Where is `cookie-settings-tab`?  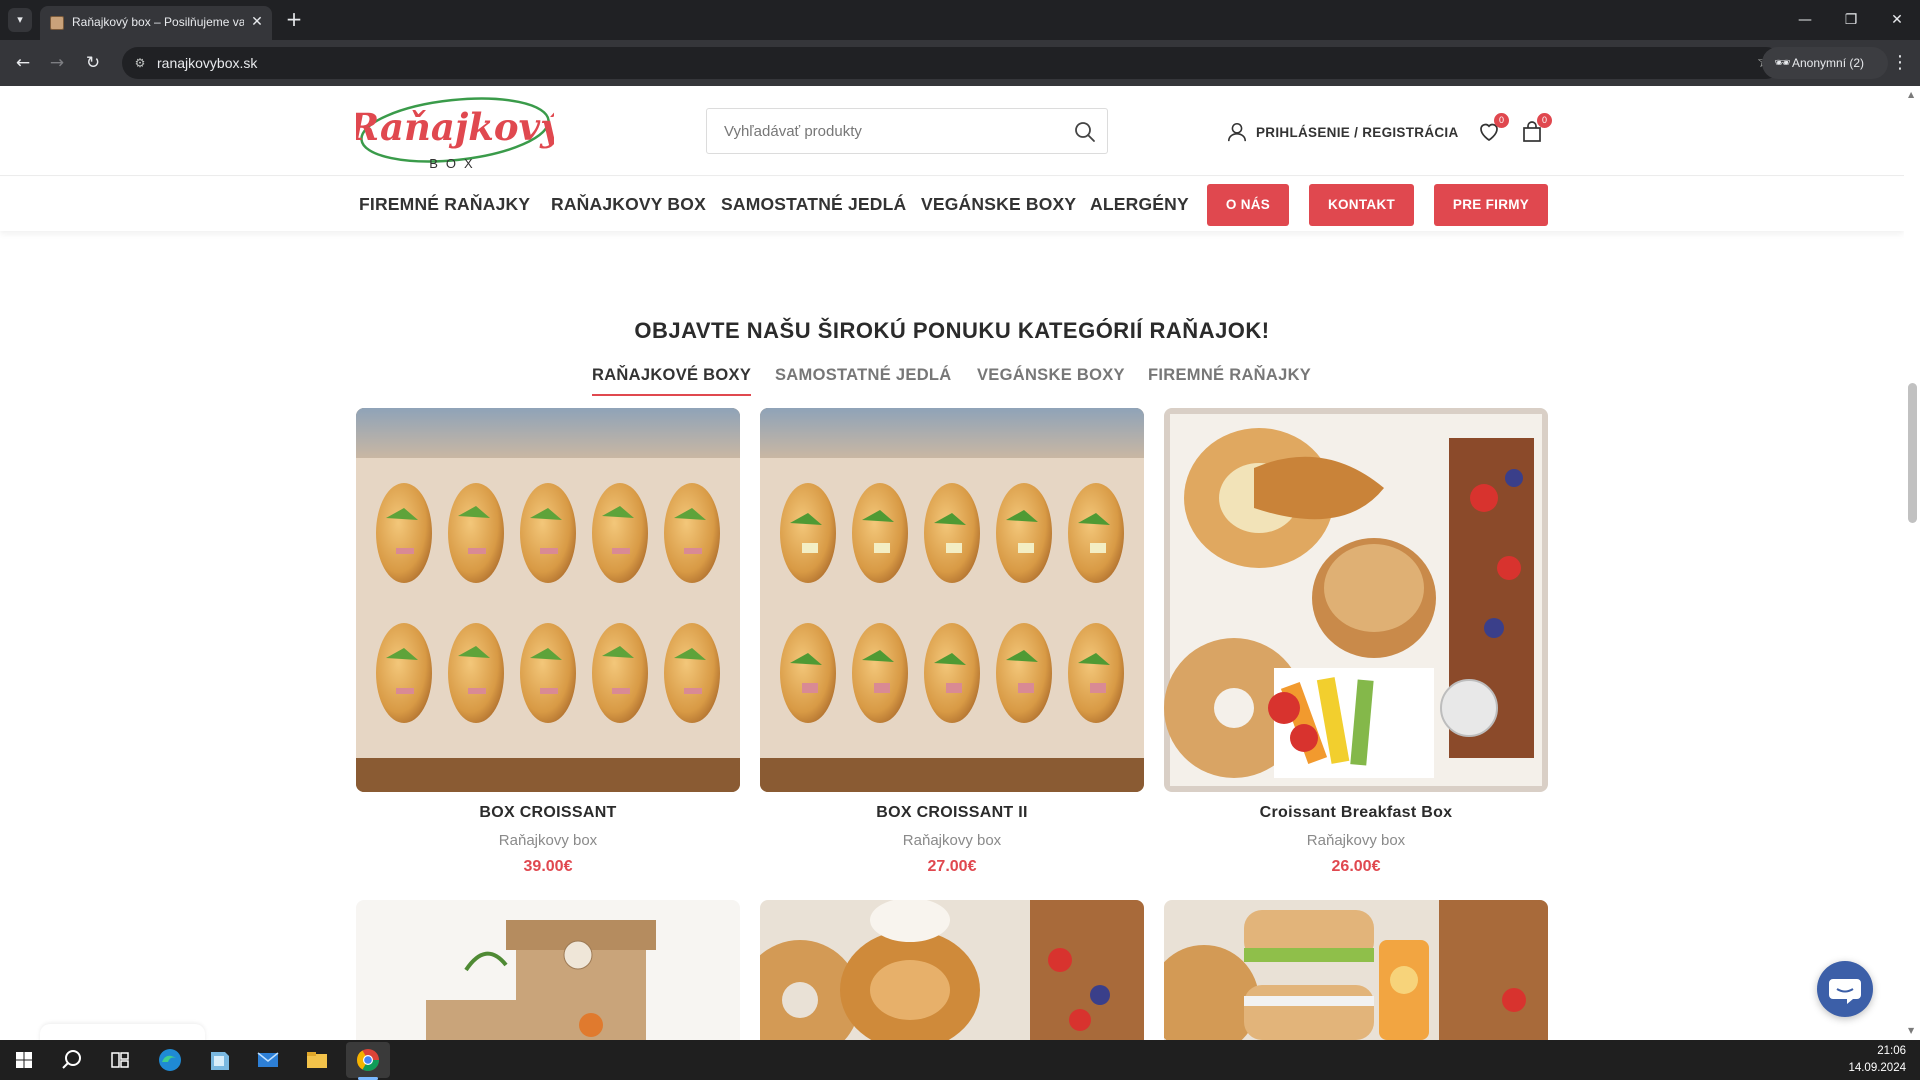
cookie-settings-tab is located at coordinates (122, 1032).